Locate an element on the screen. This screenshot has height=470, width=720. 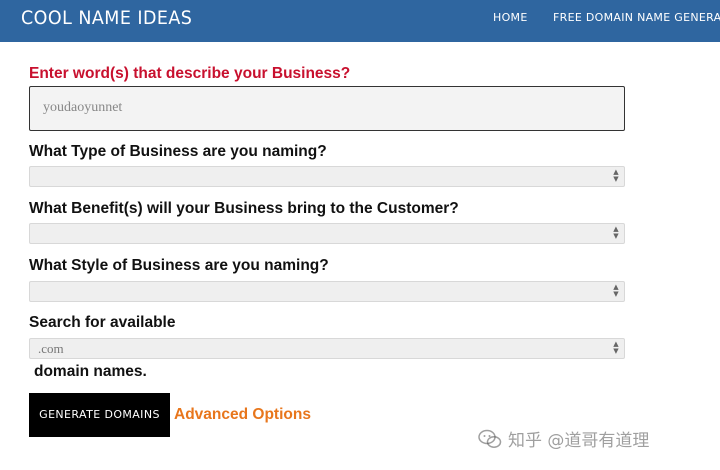
style-label: What Style of Business are you naming? is located at coordinates (179, 265).